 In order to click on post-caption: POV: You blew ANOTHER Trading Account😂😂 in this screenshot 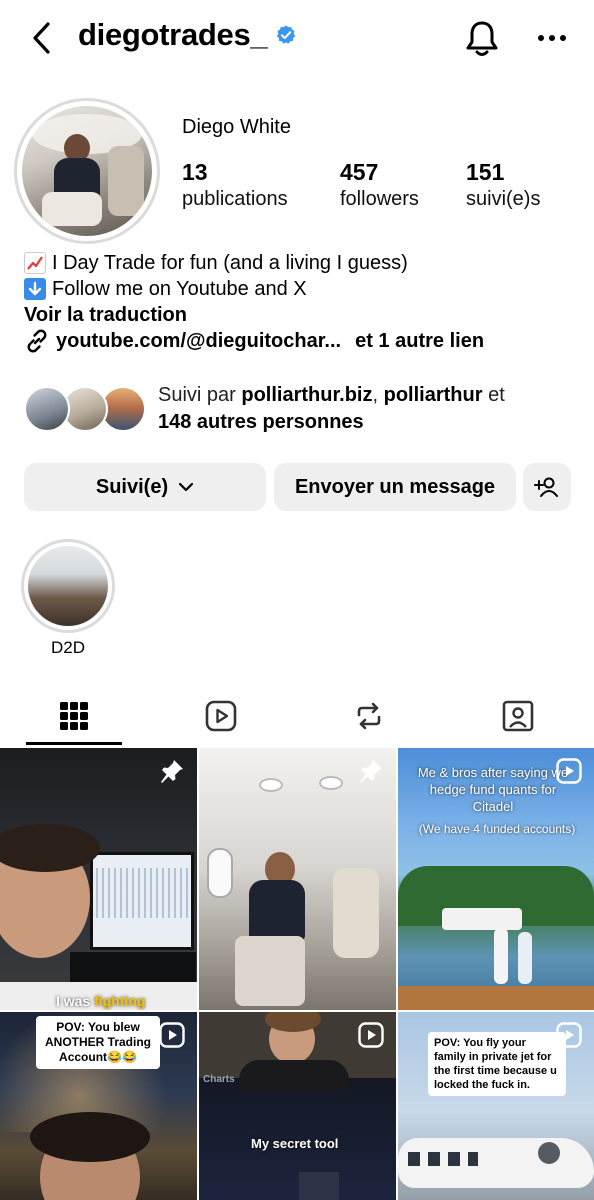, I will do `click(98, 1042)`.